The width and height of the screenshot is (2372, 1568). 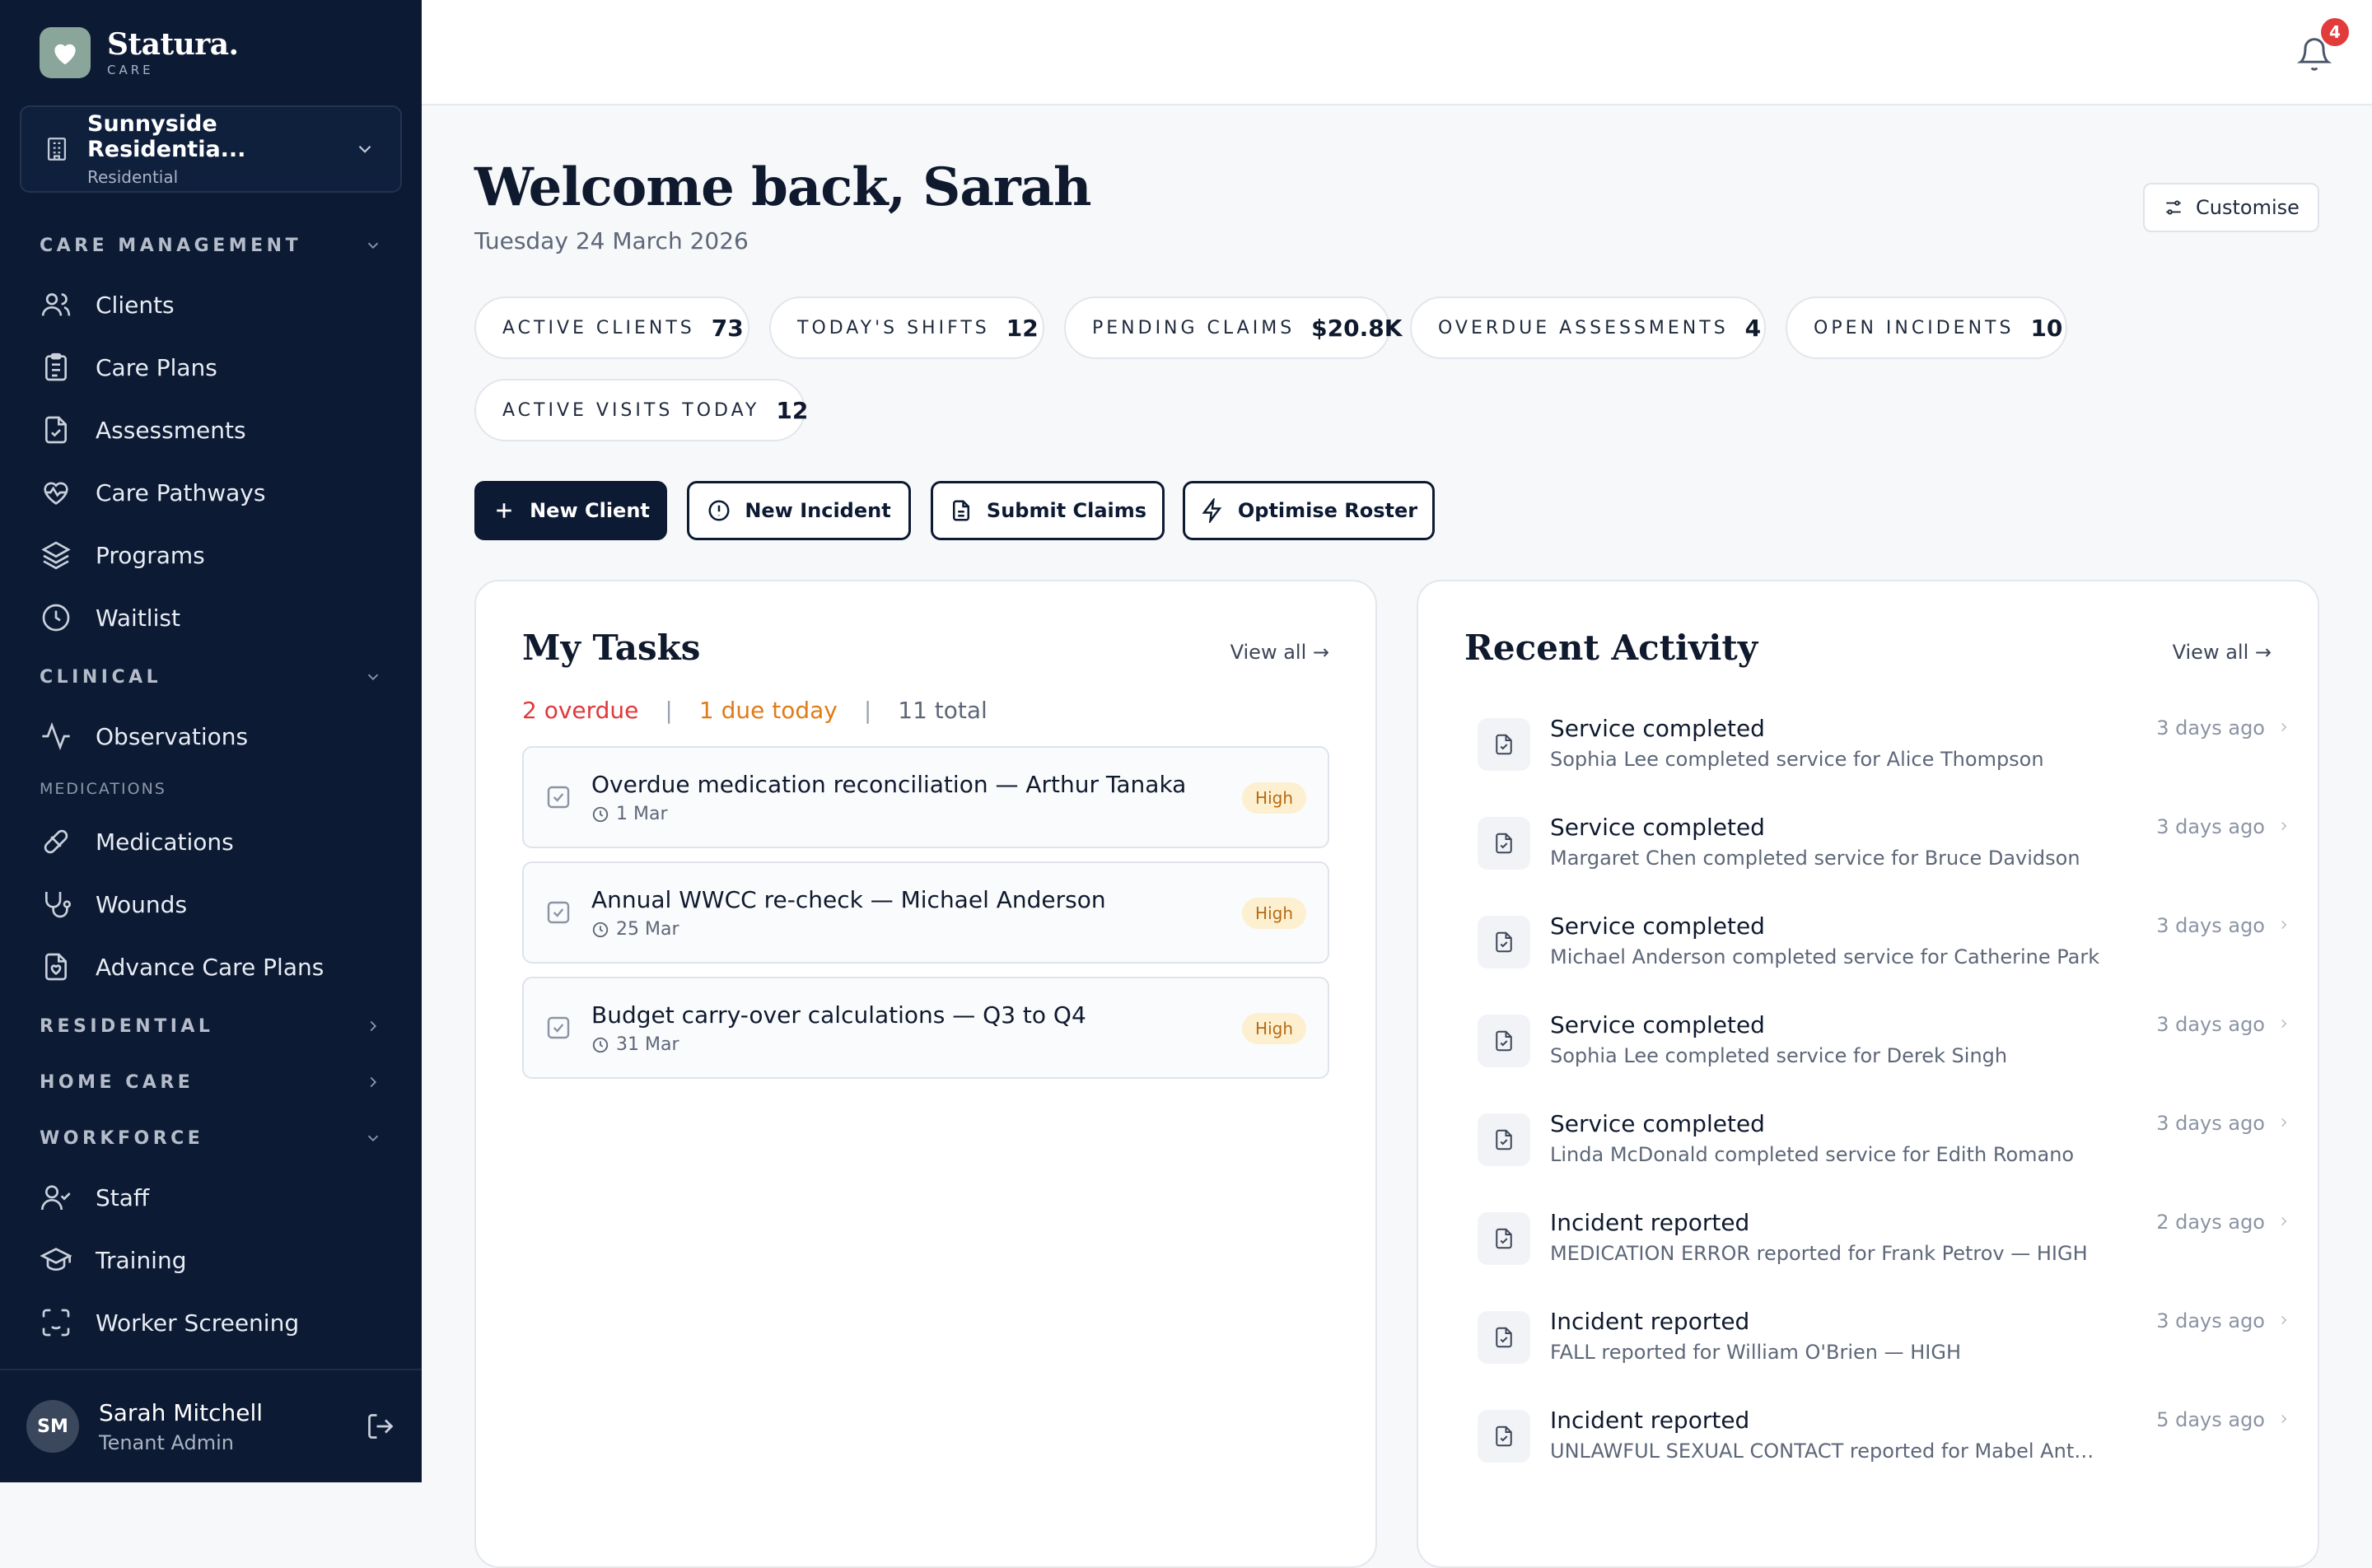 I want to click on clipboard-icon, so click(x=56, y=366).